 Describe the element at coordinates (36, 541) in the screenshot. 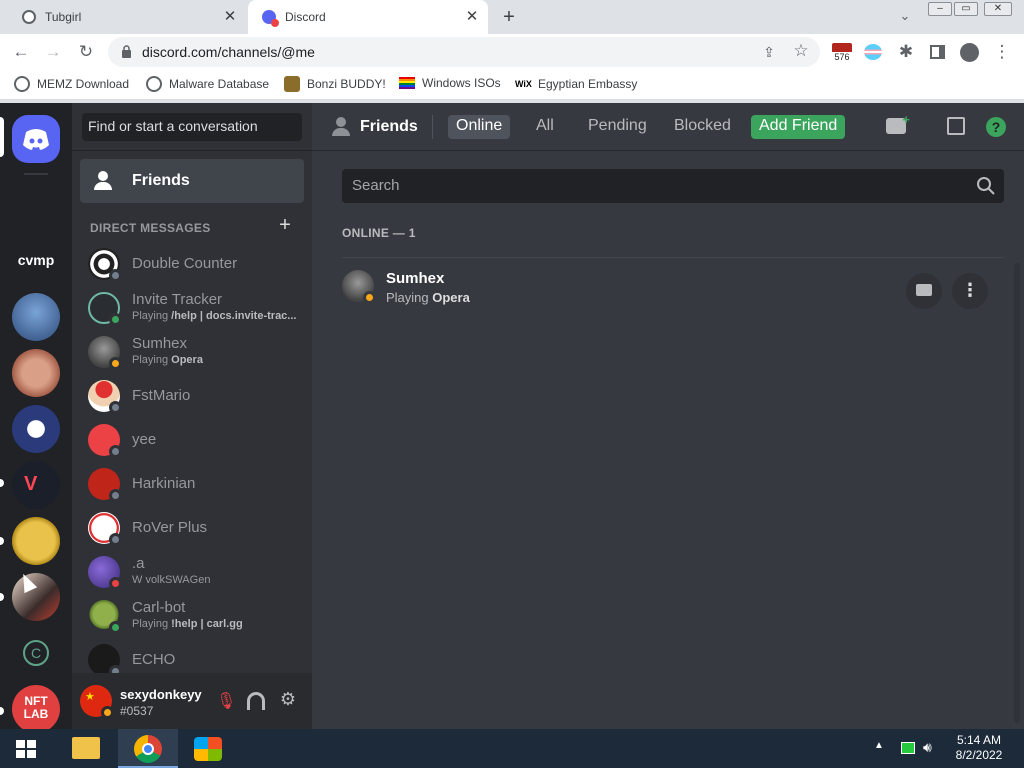

I see `server-coin` at that location.